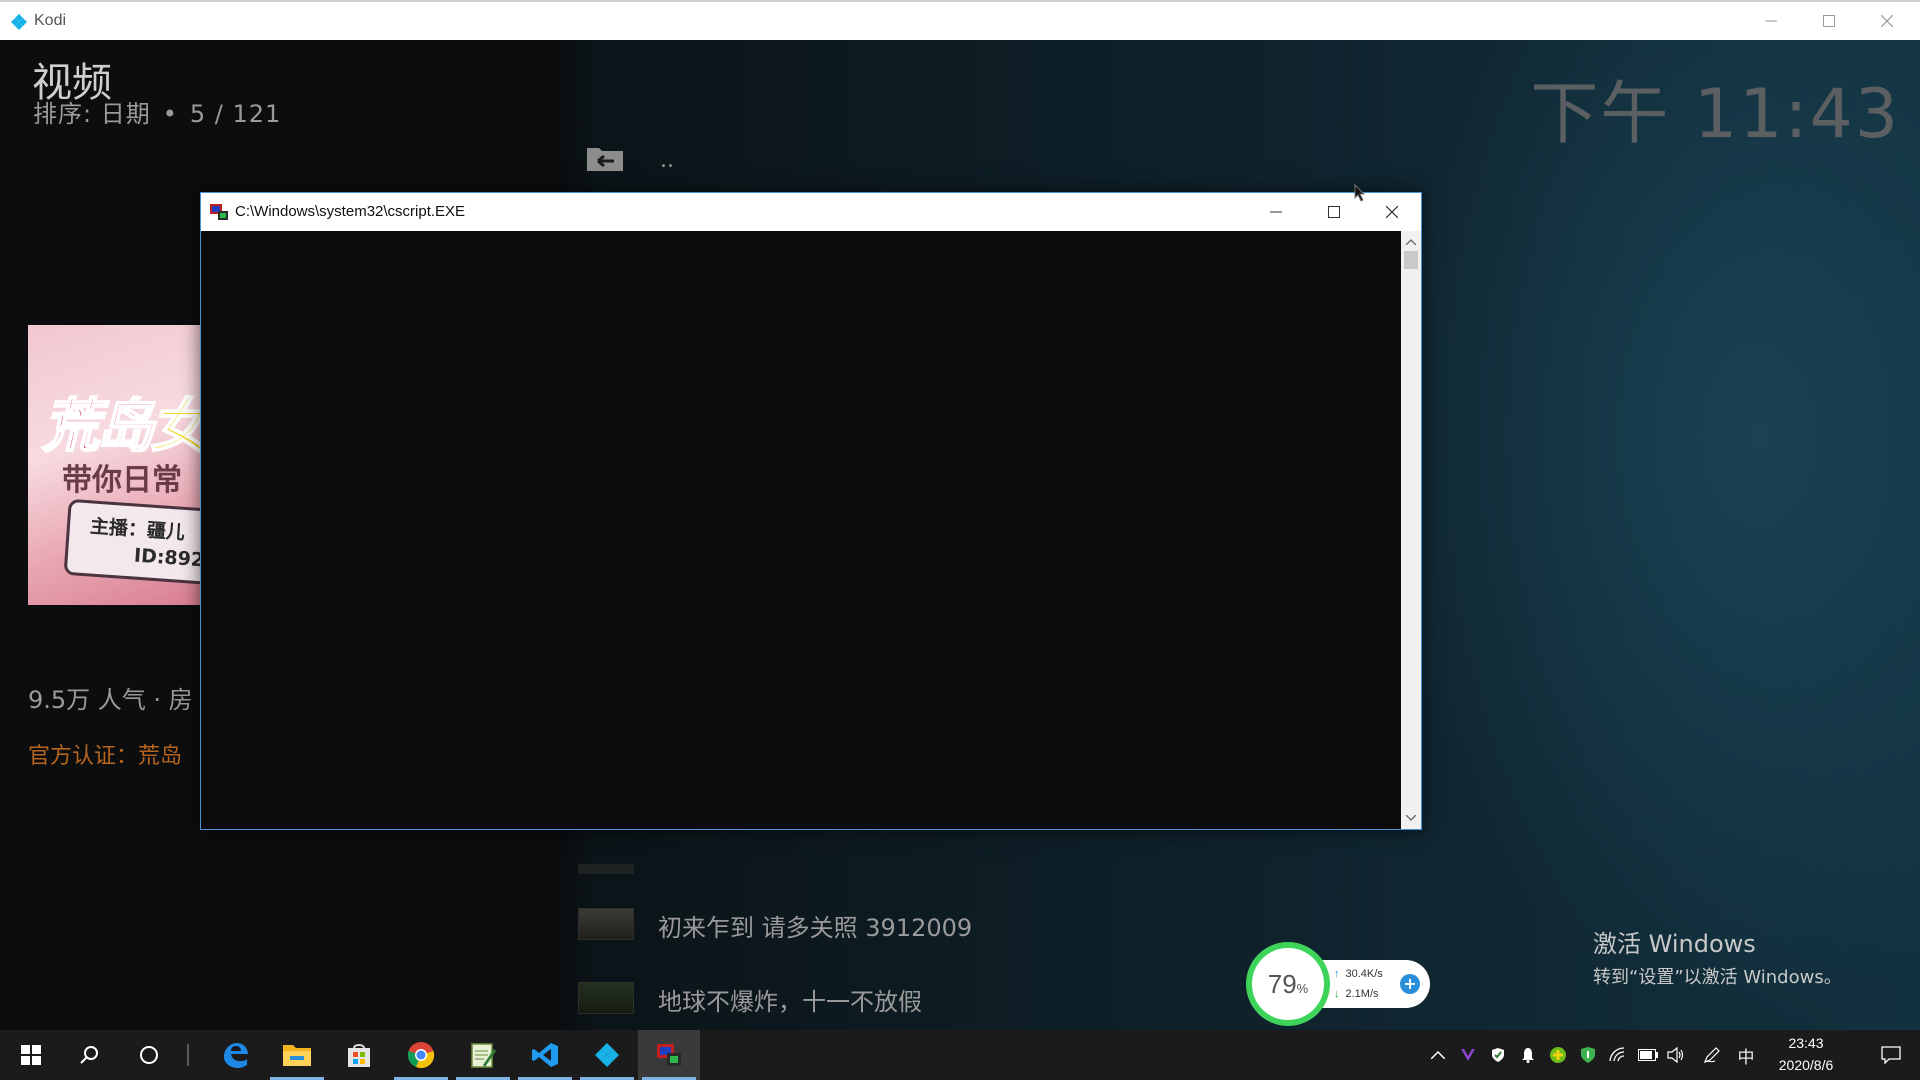 The image size is (1920, 1080). What do you see at coordinates (50, 20) in the screenshot?
I see `kodi-window-title: Kodi` at bounding box center [50, 20].